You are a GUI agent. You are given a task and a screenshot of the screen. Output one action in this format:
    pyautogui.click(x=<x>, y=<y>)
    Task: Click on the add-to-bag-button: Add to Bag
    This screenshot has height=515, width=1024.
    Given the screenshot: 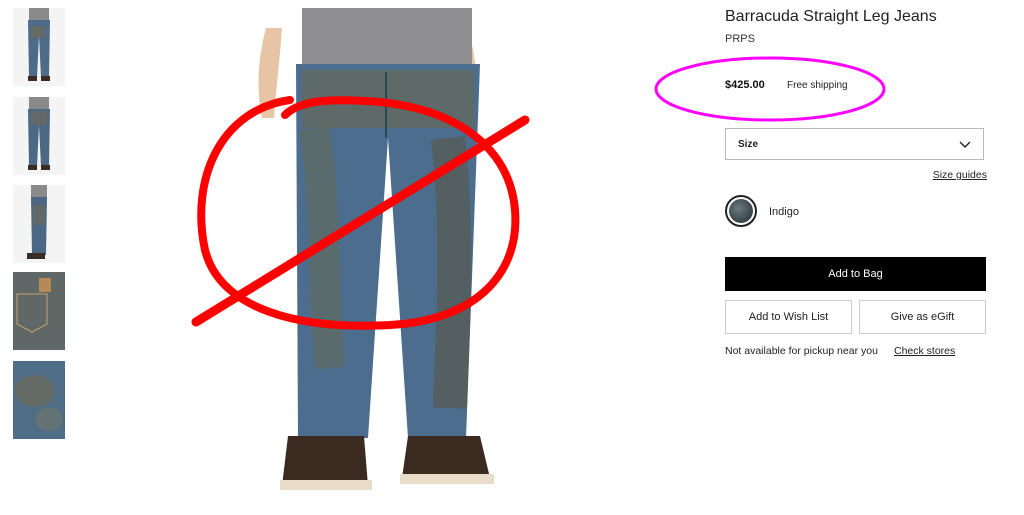 What is the action you would take?
    pyautogui.click(x=855, y=274)
    